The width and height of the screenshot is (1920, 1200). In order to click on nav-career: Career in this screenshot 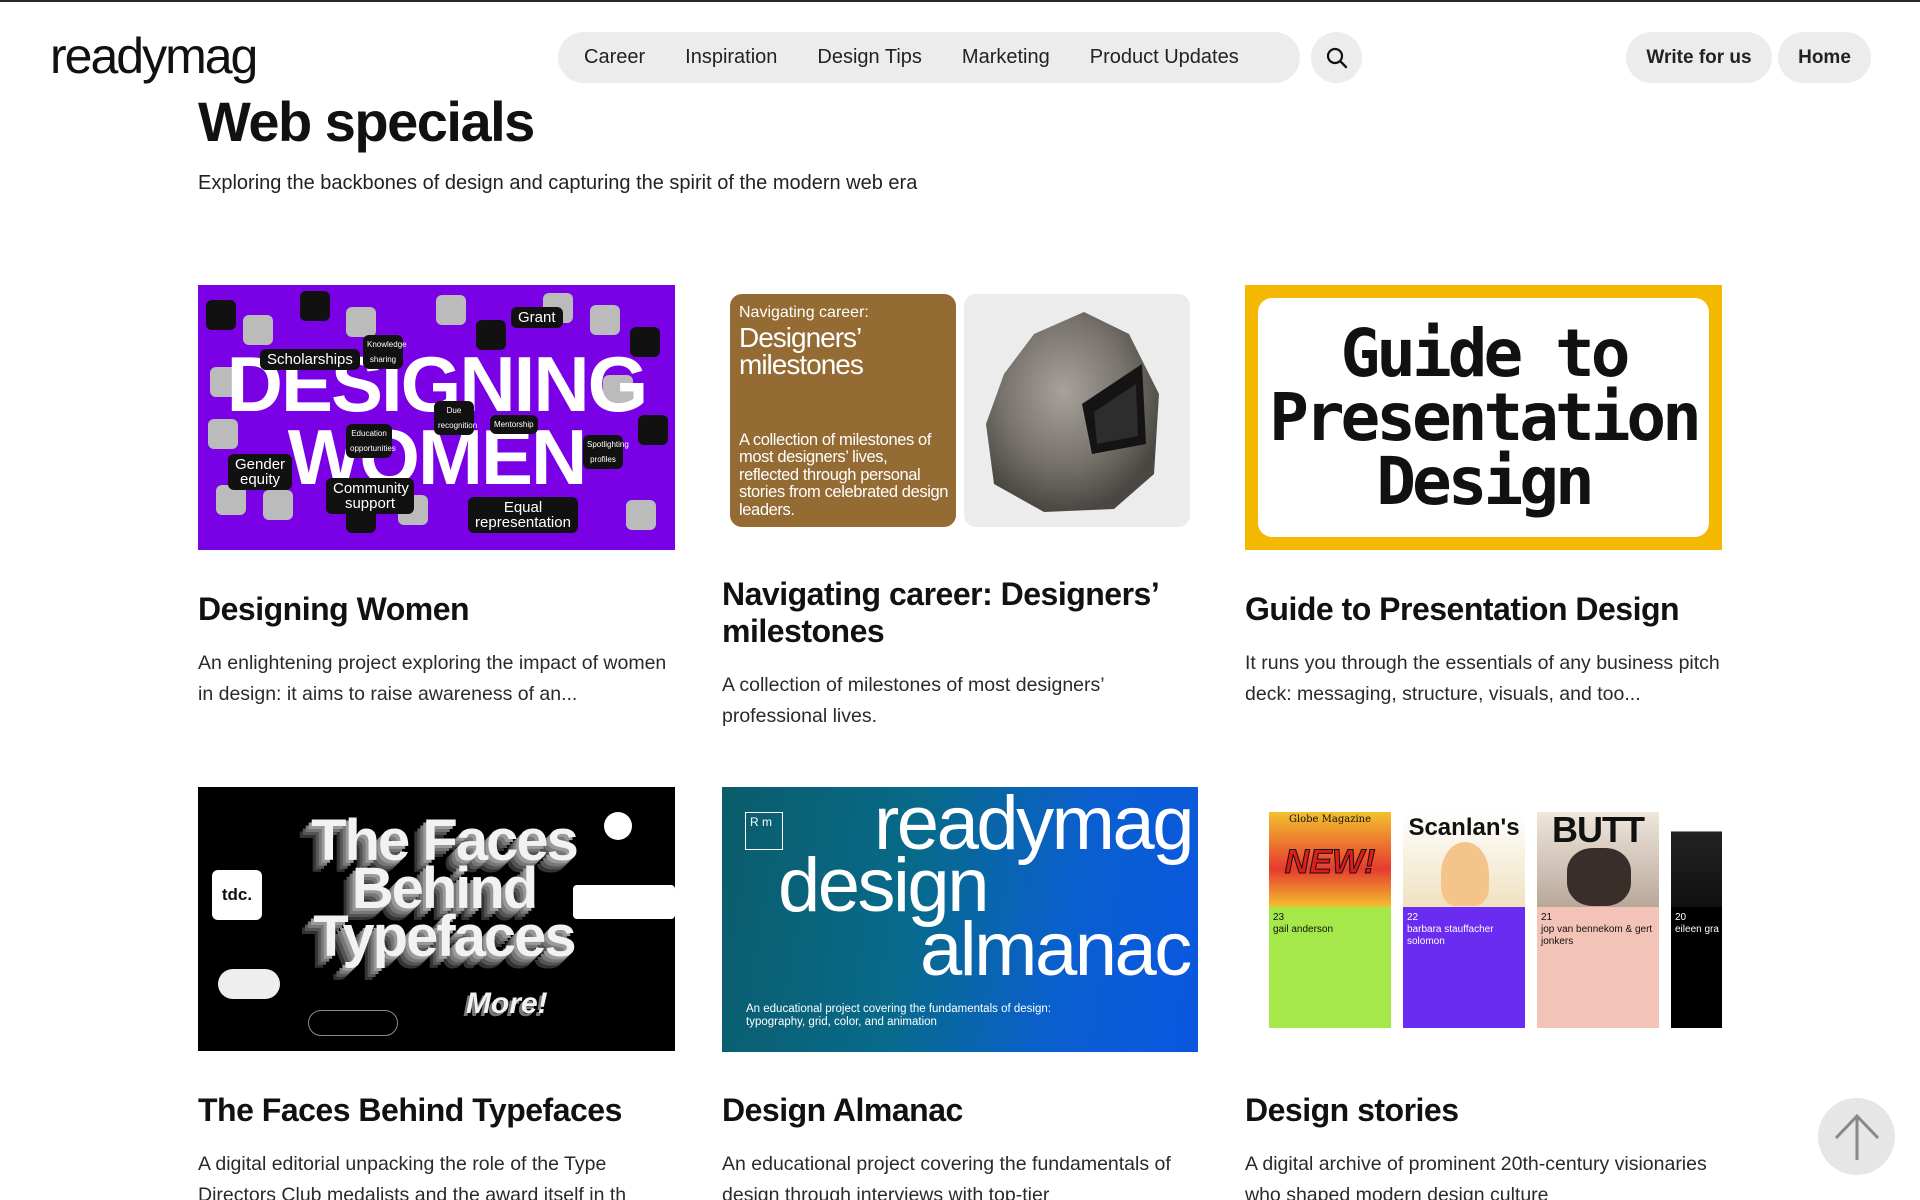, I will do `click(621, 57)`.